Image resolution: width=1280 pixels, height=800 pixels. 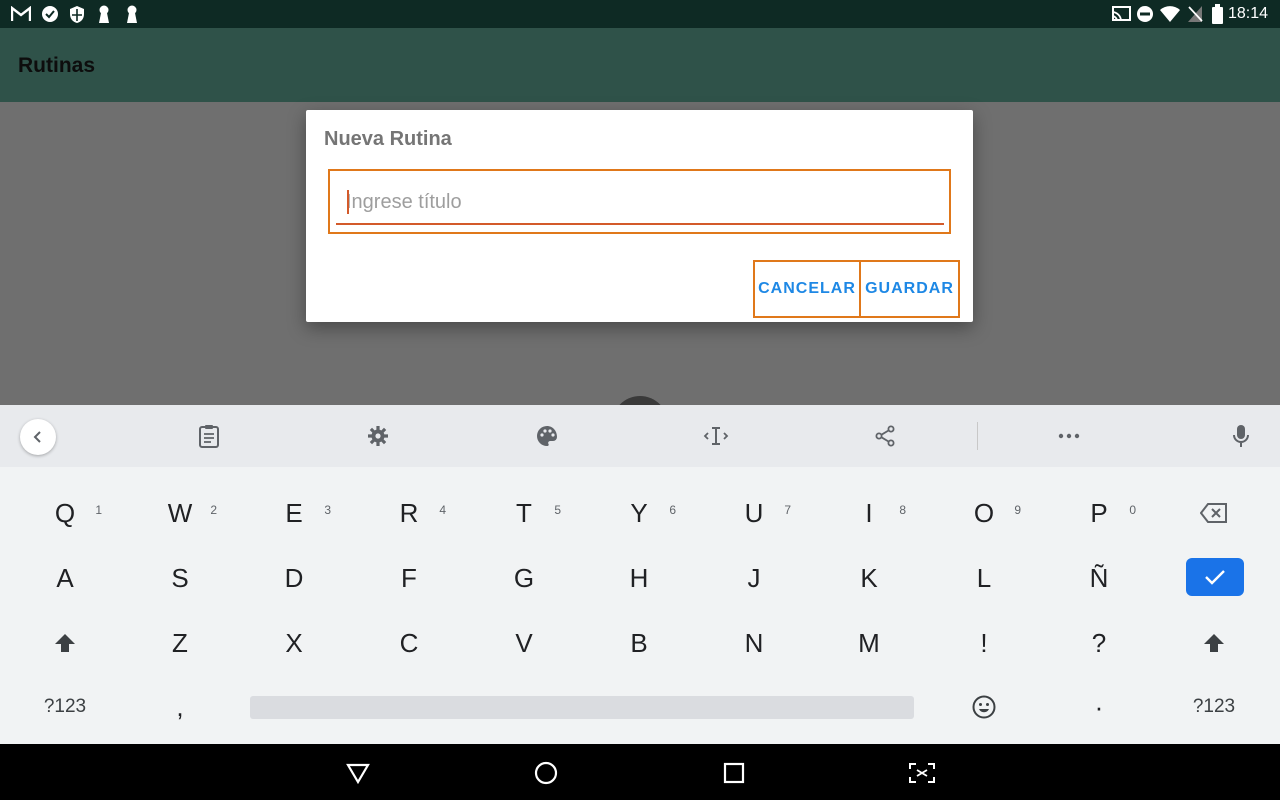 What do you see at coordinates (808, 289) in the screenshot?
I see `cancel-button: CANCELAR` at bounding box center [808, 289].